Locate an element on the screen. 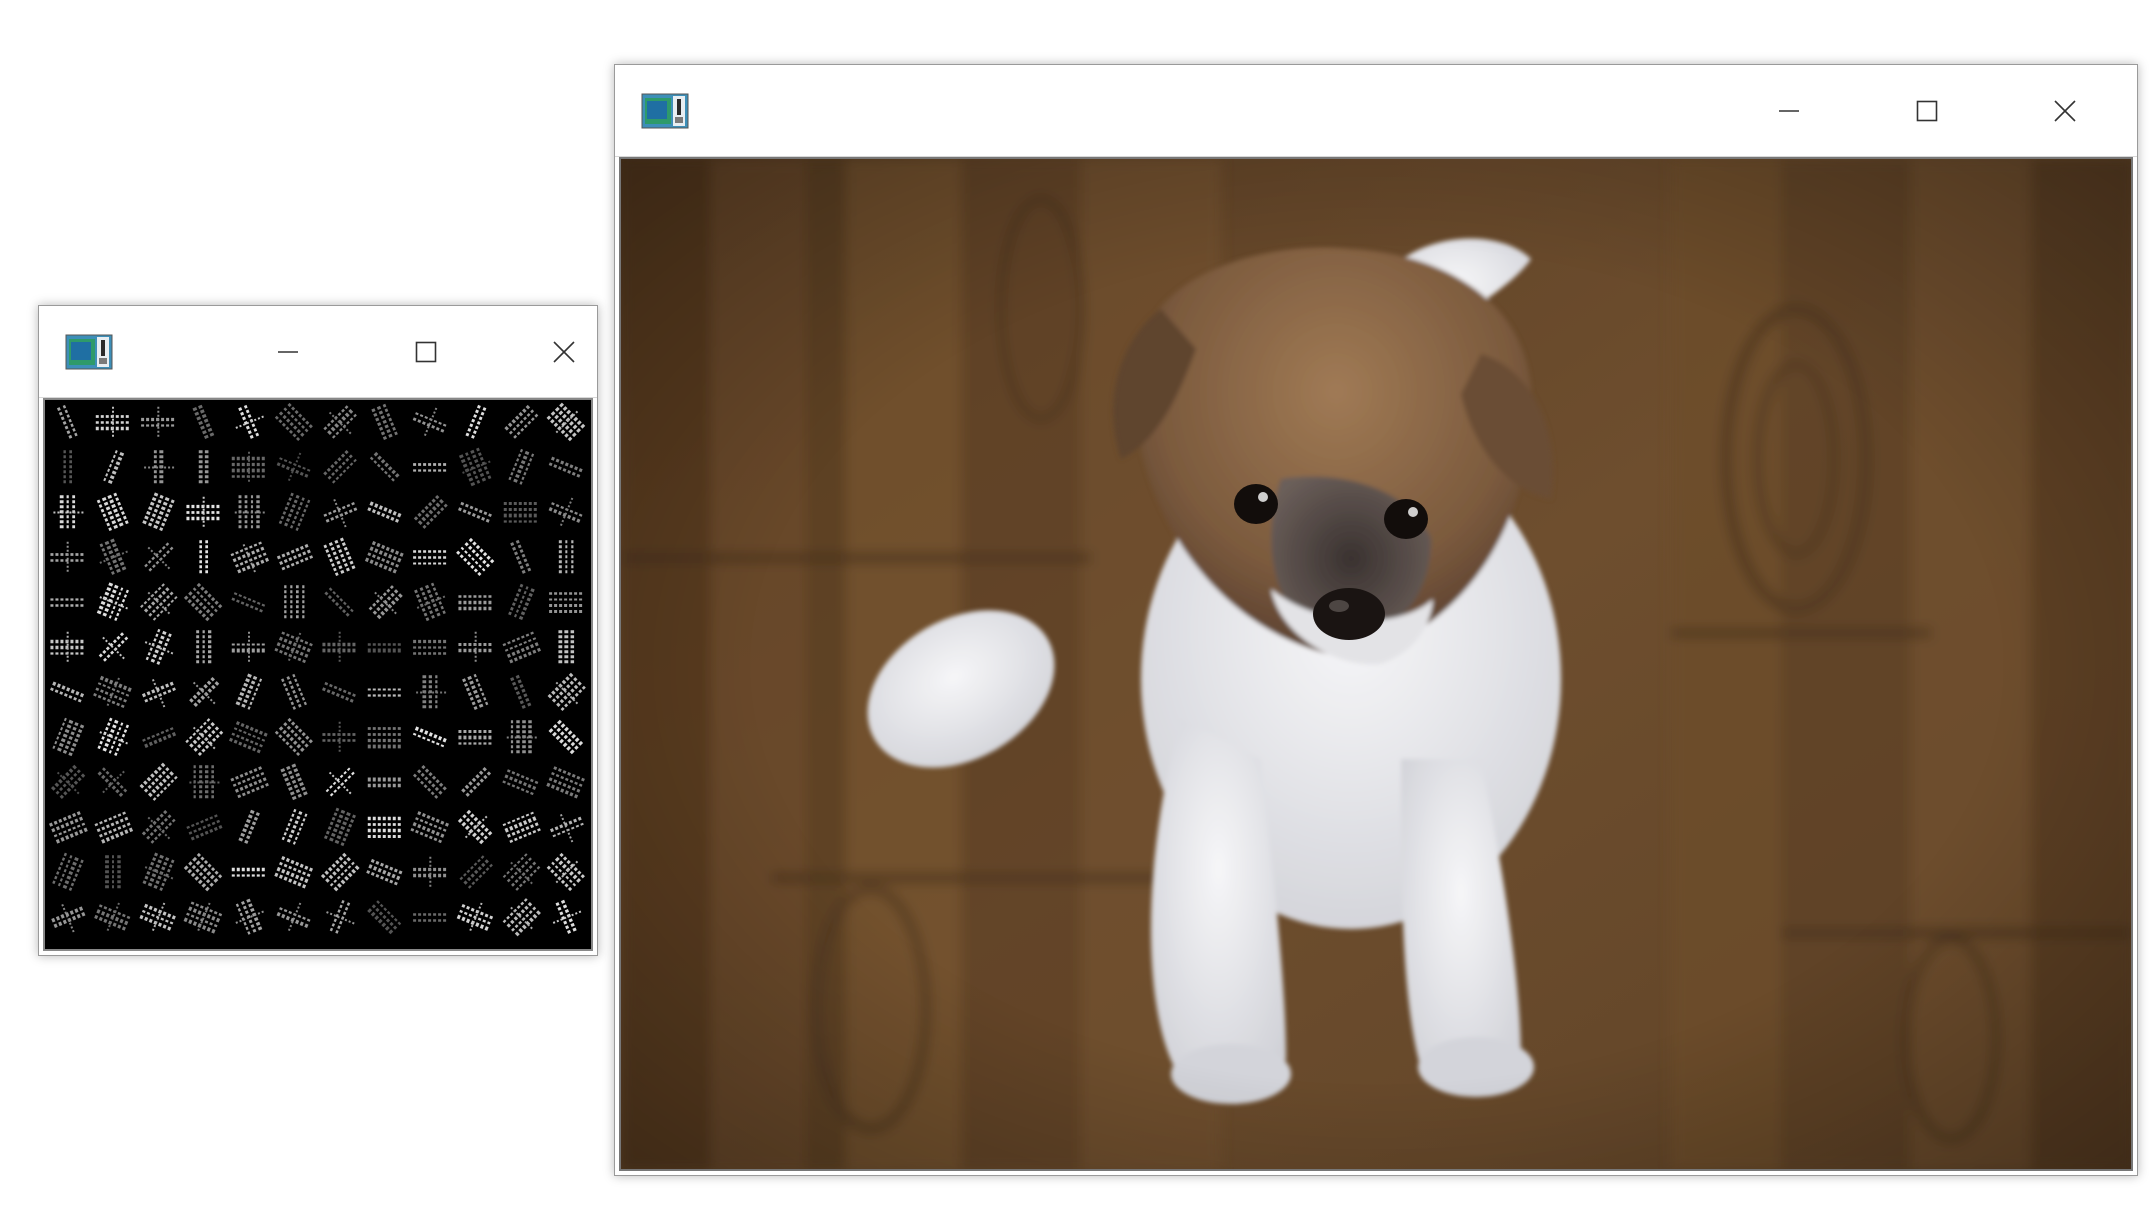  filter-bank-title-bar is located at coordinates (318, 352).